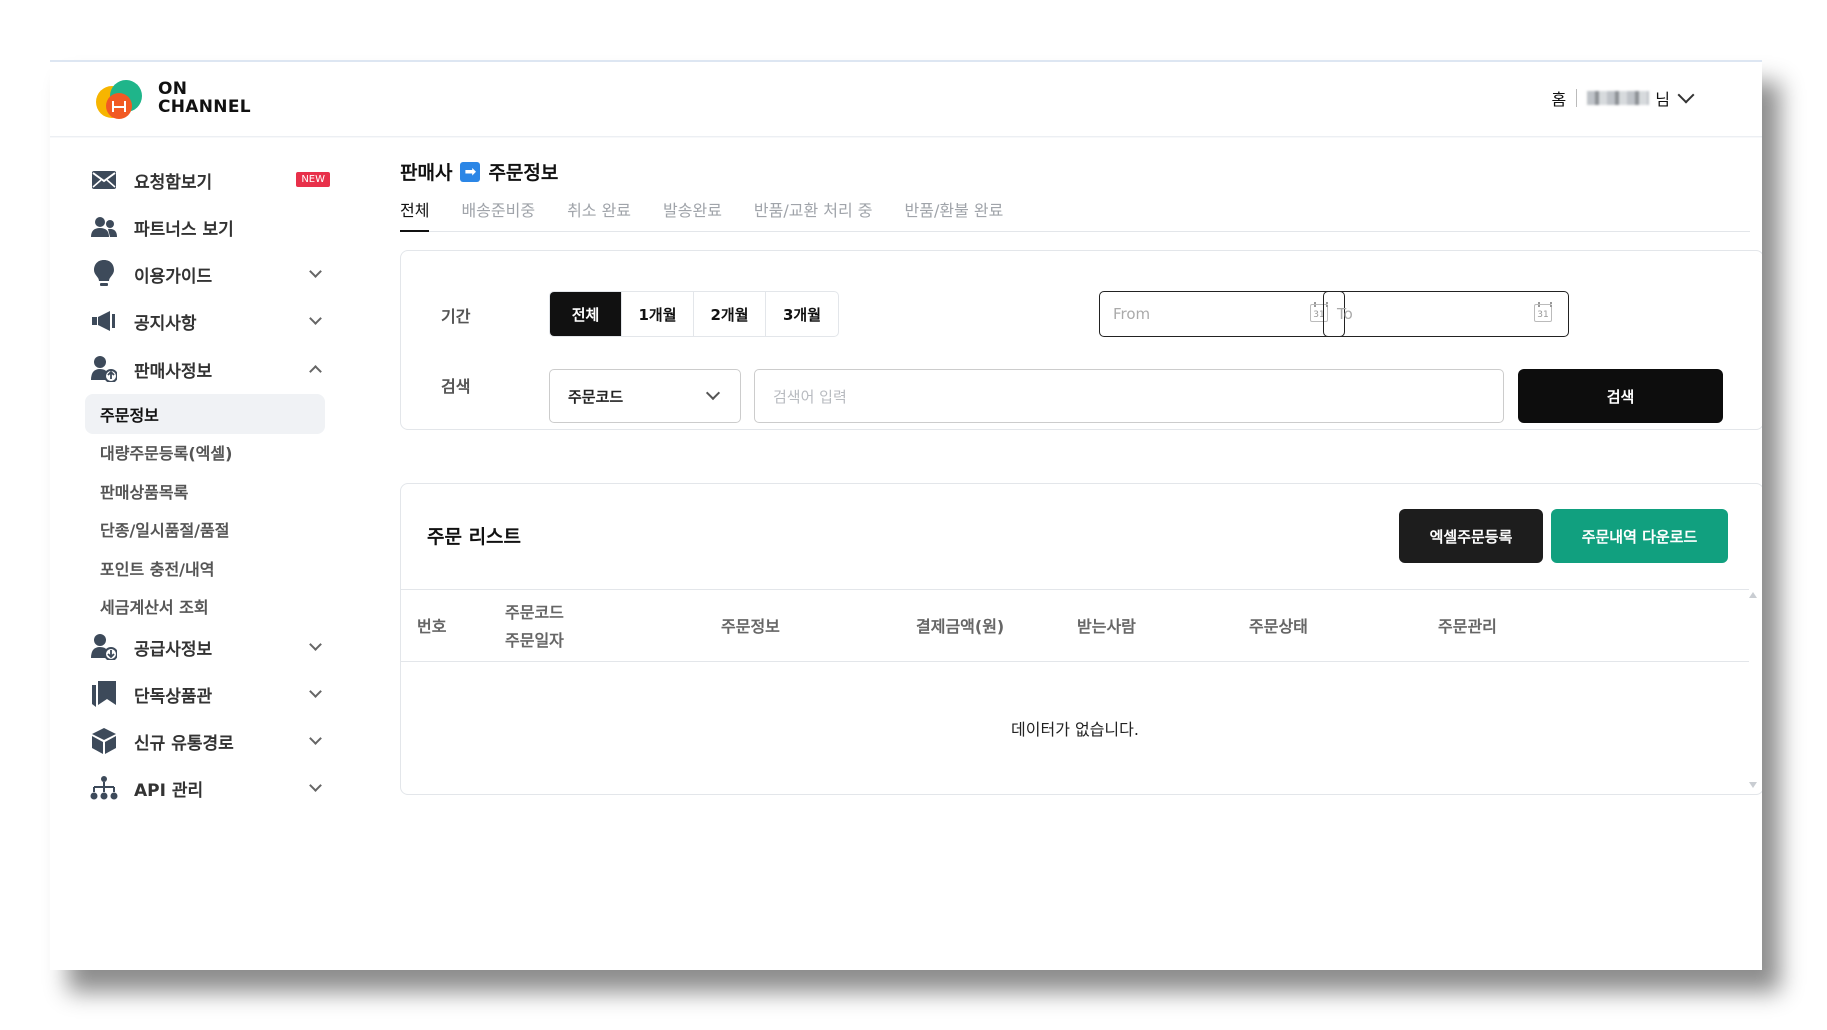  I want to click on period-selector: 전체 1개월 2개월 3개월, so click(694, 314).